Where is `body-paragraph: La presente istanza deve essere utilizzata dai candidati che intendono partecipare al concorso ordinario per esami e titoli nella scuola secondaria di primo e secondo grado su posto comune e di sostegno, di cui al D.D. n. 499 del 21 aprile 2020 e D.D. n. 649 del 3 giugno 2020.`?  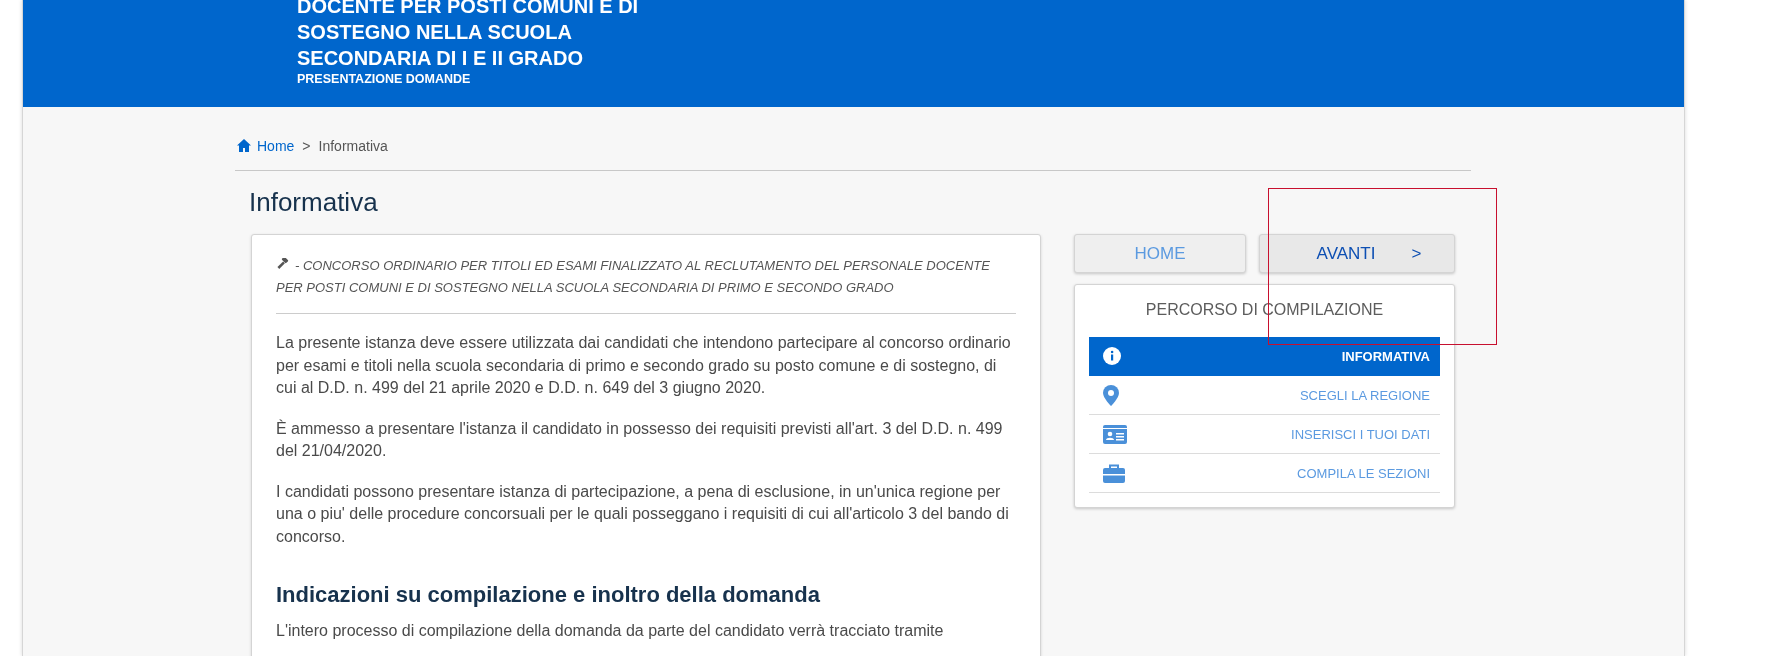 body-paragraph: La presente istanza deve essere utilizzata dai candidati che intendono partecipare al concorso ordinario per esami e titoli nella scuola secondaria di primo e secondo grado su posto comune e di sostegno, di cui al D.D. n. 499 del 21 aprile 2020 e D.D. n. 649 del 3 giugno 2020. is located at coordinates (644, 365).